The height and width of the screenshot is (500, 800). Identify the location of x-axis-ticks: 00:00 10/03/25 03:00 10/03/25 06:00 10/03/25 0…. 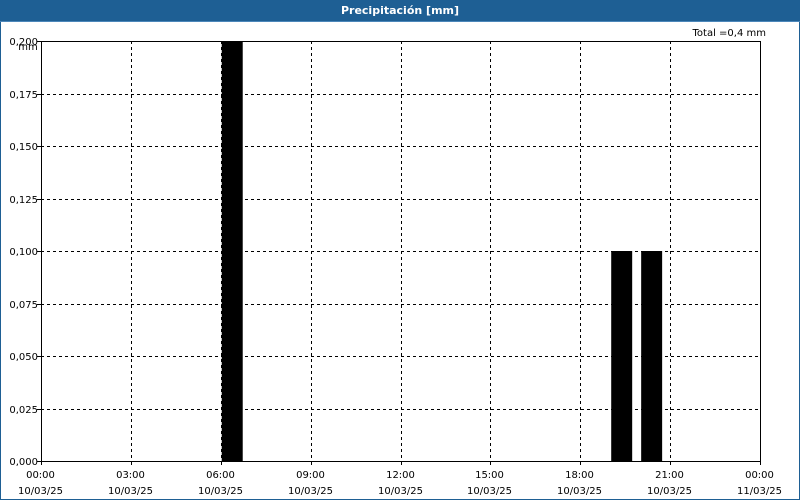
(400, 479).